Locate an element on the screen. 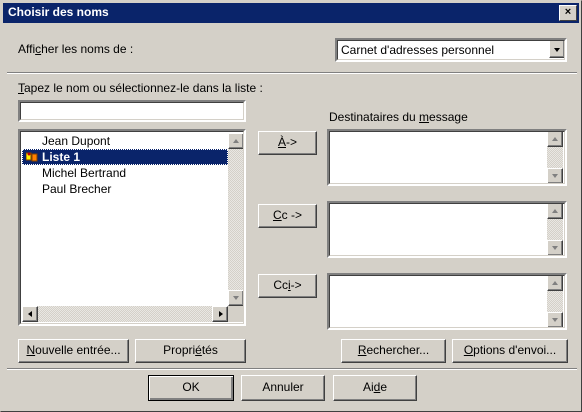 The width and height of the screenshot is (582, 412). title-bar: Choisir des noms × is located at coordinates (291, 13).